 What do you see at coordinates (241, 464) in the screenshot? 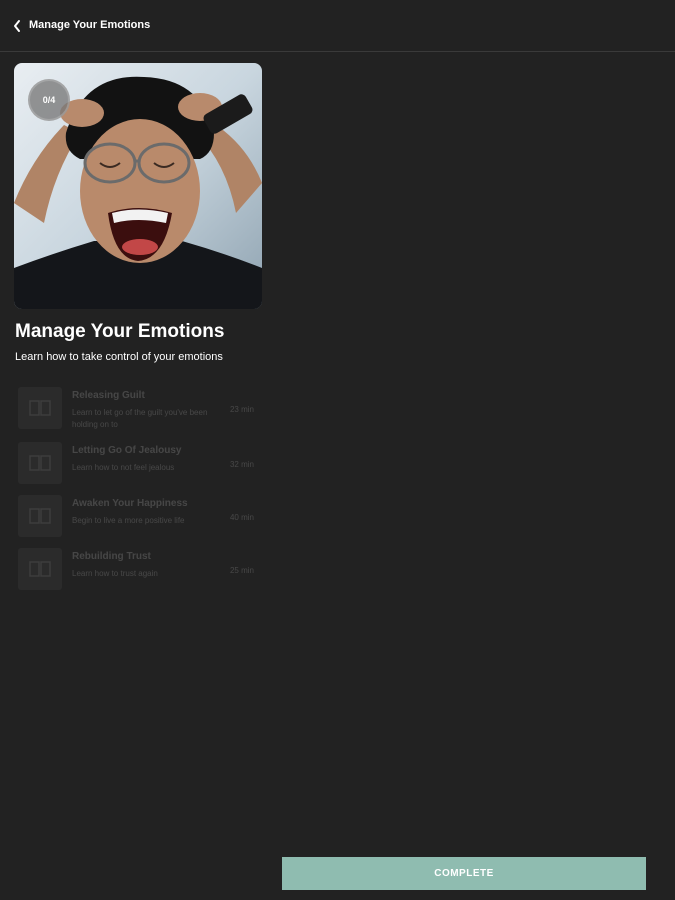
I see `lesson-duration: 32 min` at bounding box center [241, 464].